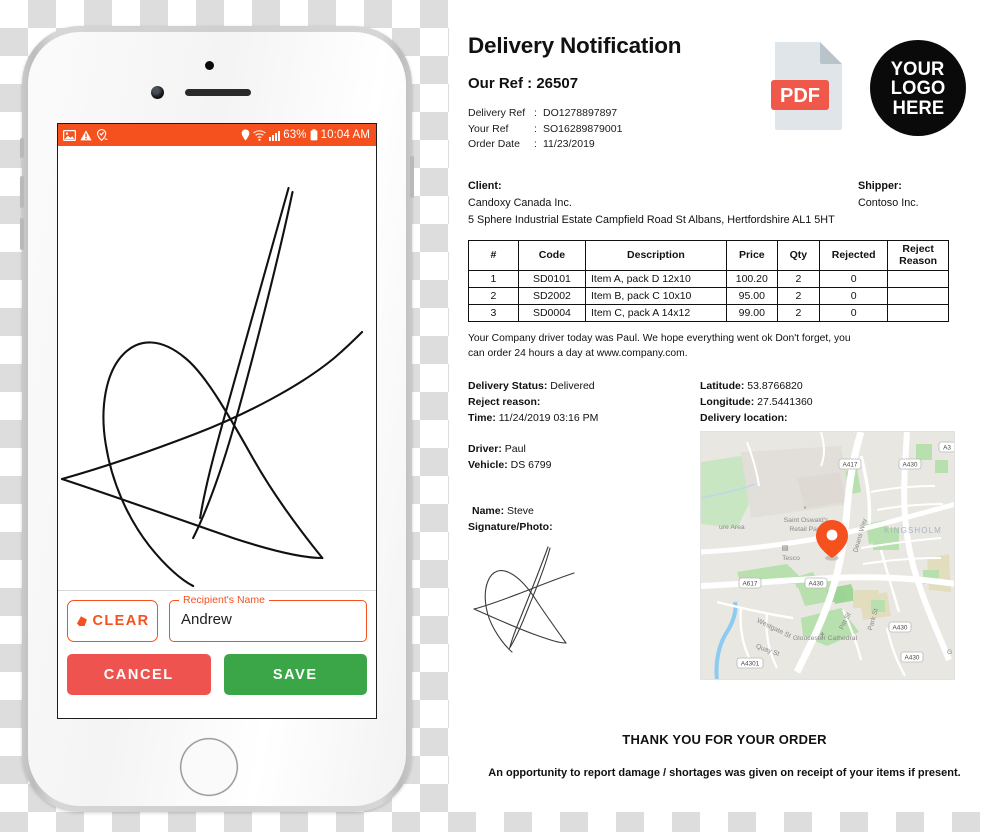  What do you see at coordinates (583, 128) in the screenshot?
I see `reference-value: SO16289879001` at bounding box center [583, 128].